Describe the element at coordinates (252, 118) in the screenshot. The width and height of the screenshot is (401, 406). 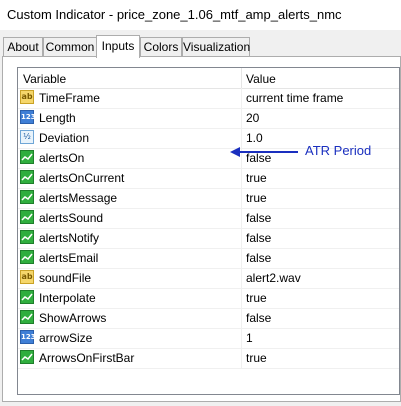
I see `variable-value: 20` at that location.